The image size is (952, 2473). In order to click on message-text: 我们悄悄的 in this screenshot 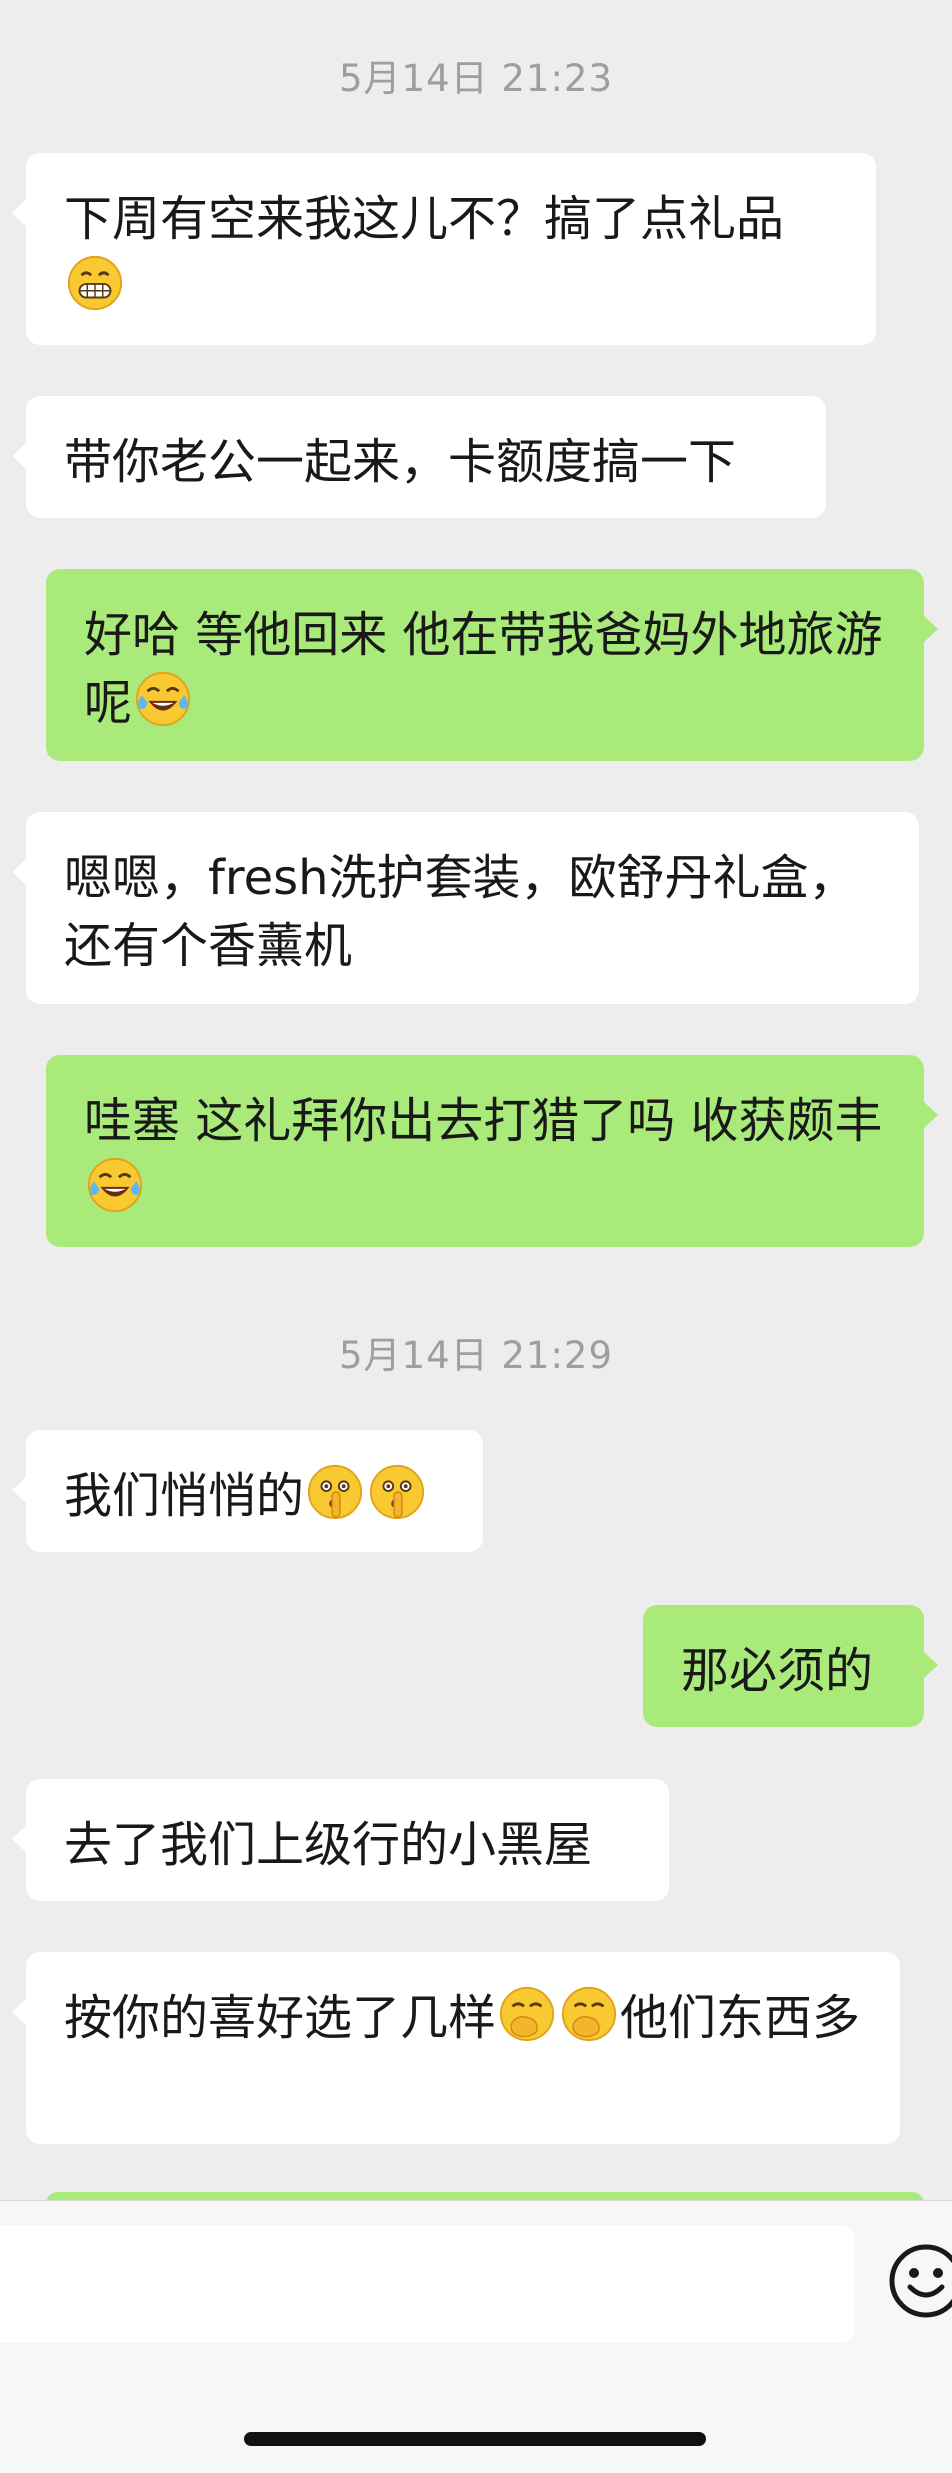, I will do `click(184, 1496)`.